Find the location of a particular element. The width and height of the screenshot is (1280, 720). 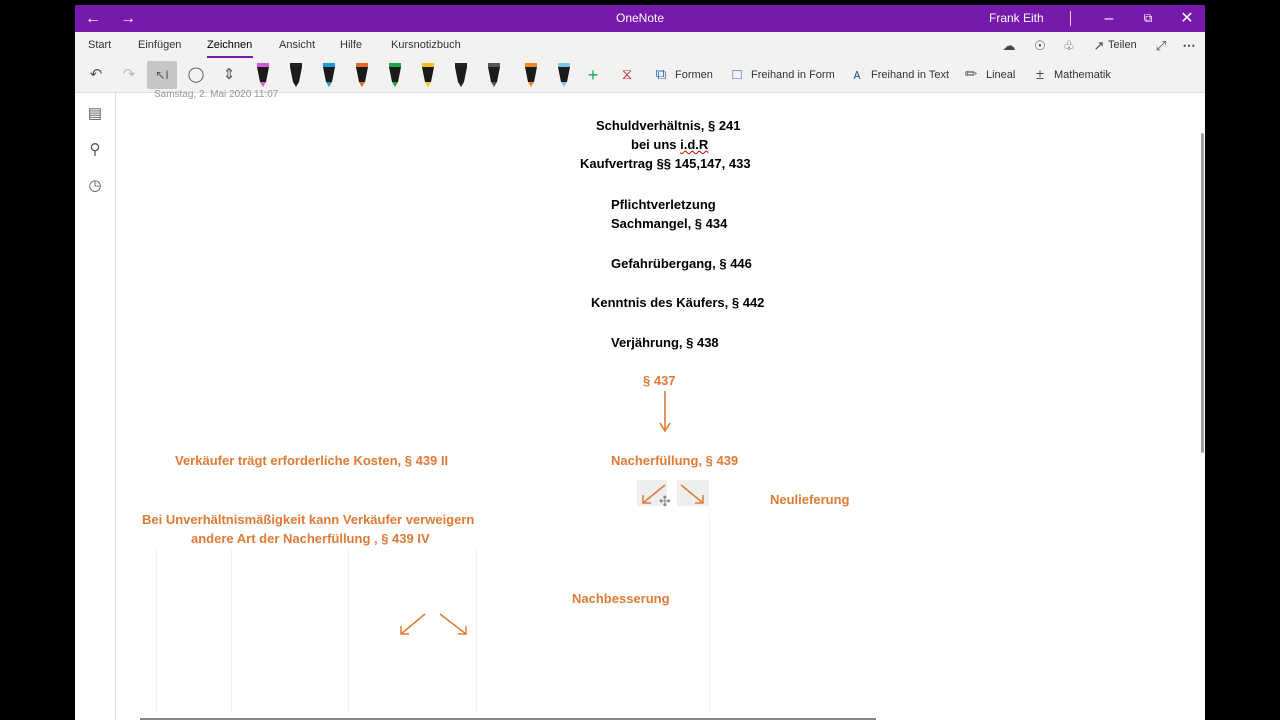

text-gefahruebergang: Gefahrübergang, § 446 is located at coordinates (681, 263).